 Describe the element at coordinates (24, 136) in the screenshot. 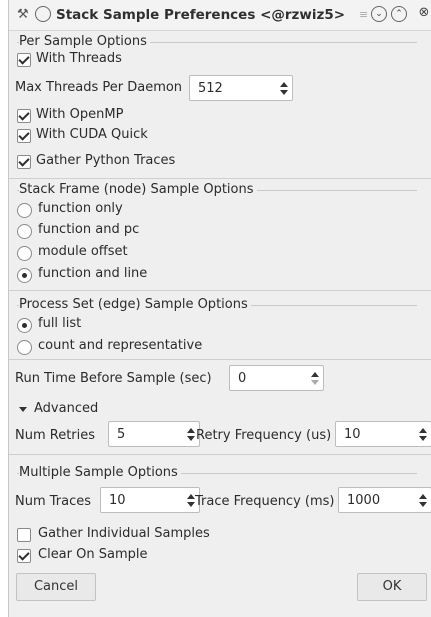

I see `with-cuda-checkbox` at that location.